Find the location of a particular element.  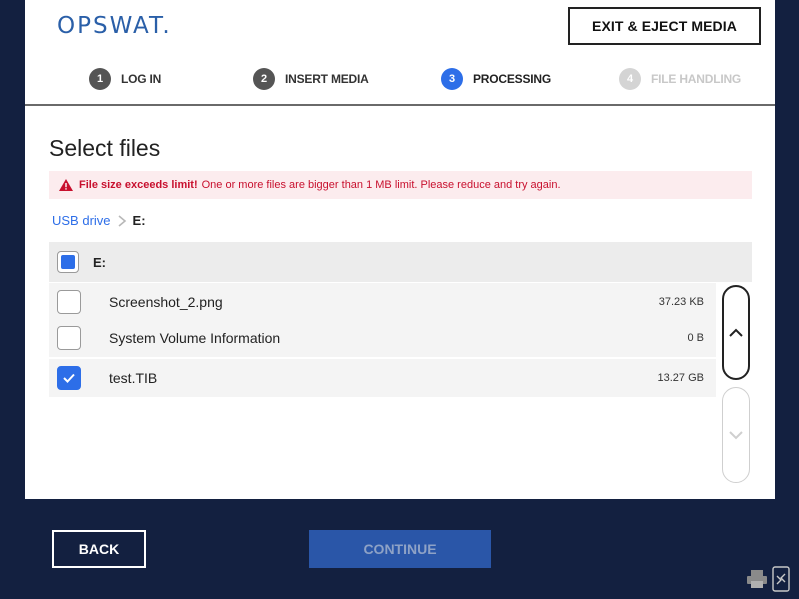

step-number: 1 is located at coordinates (100, 79).